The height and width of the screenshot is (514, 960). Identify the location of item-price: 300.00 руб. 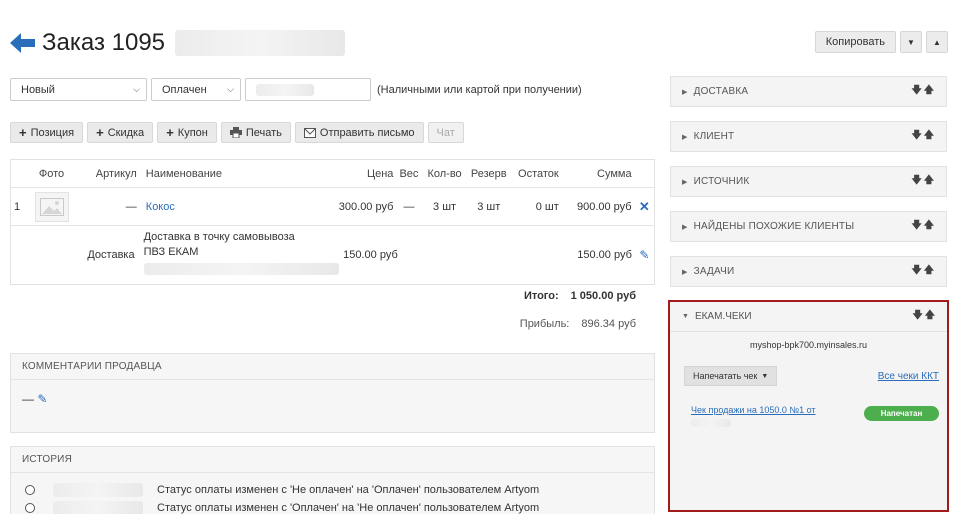
(366, 206).